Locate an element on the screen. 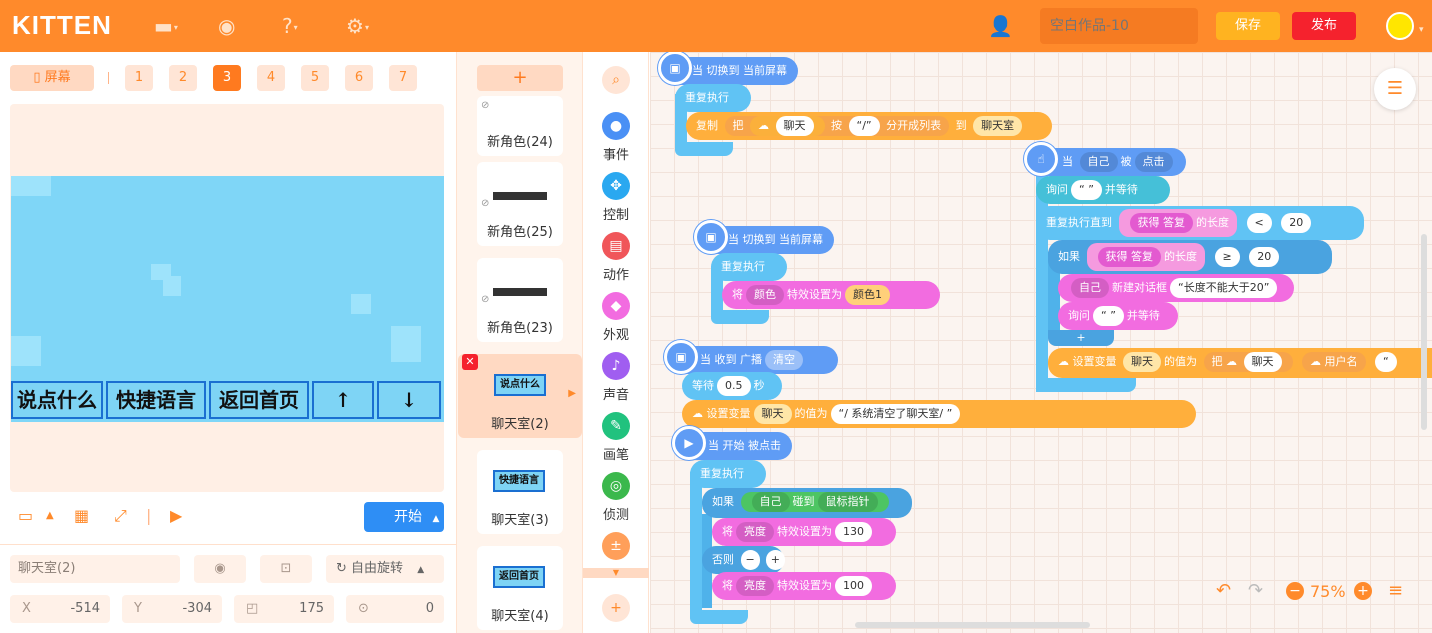 Image resolution: width=1432 pixels, height=633 pixels. project-title-input is located at coordinates (1119, 26).